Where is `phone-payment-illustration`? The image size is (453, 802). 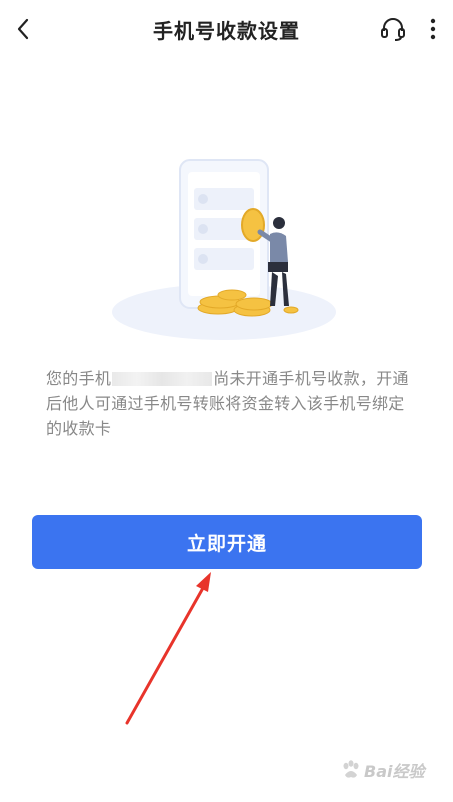 phone-payment-illustration is located at coordinates (224, 249).